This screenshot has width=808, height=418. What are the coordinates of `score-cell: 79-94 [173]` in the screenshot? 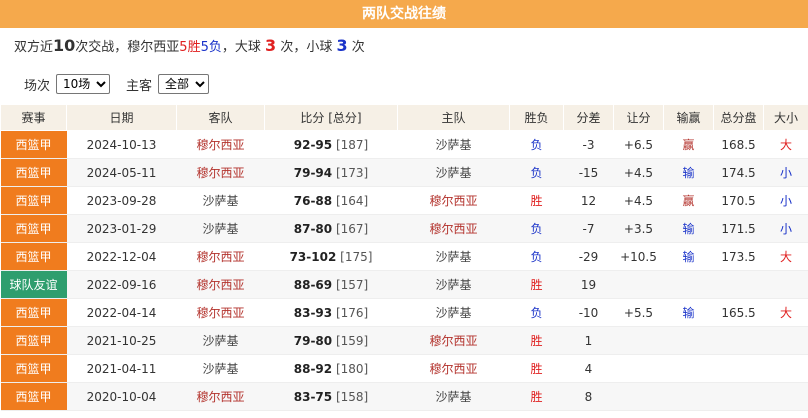 It's located at (331, 172).